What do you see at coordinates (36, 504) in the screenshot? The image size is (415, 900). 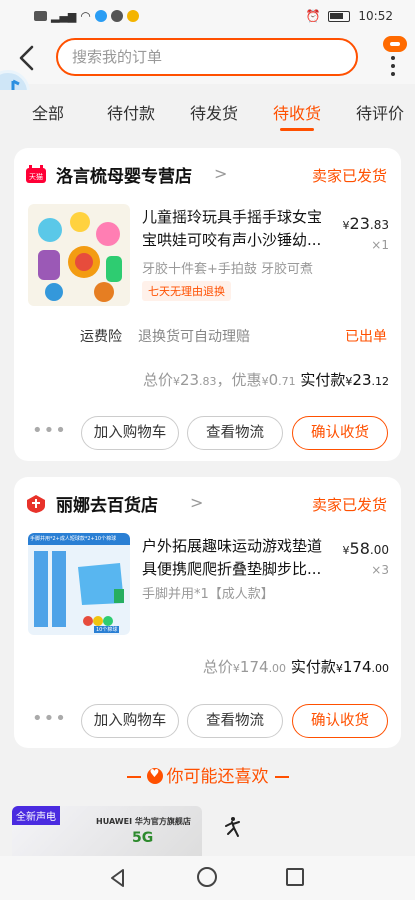 I see `shop-icon` at bounding box center [36, 504].